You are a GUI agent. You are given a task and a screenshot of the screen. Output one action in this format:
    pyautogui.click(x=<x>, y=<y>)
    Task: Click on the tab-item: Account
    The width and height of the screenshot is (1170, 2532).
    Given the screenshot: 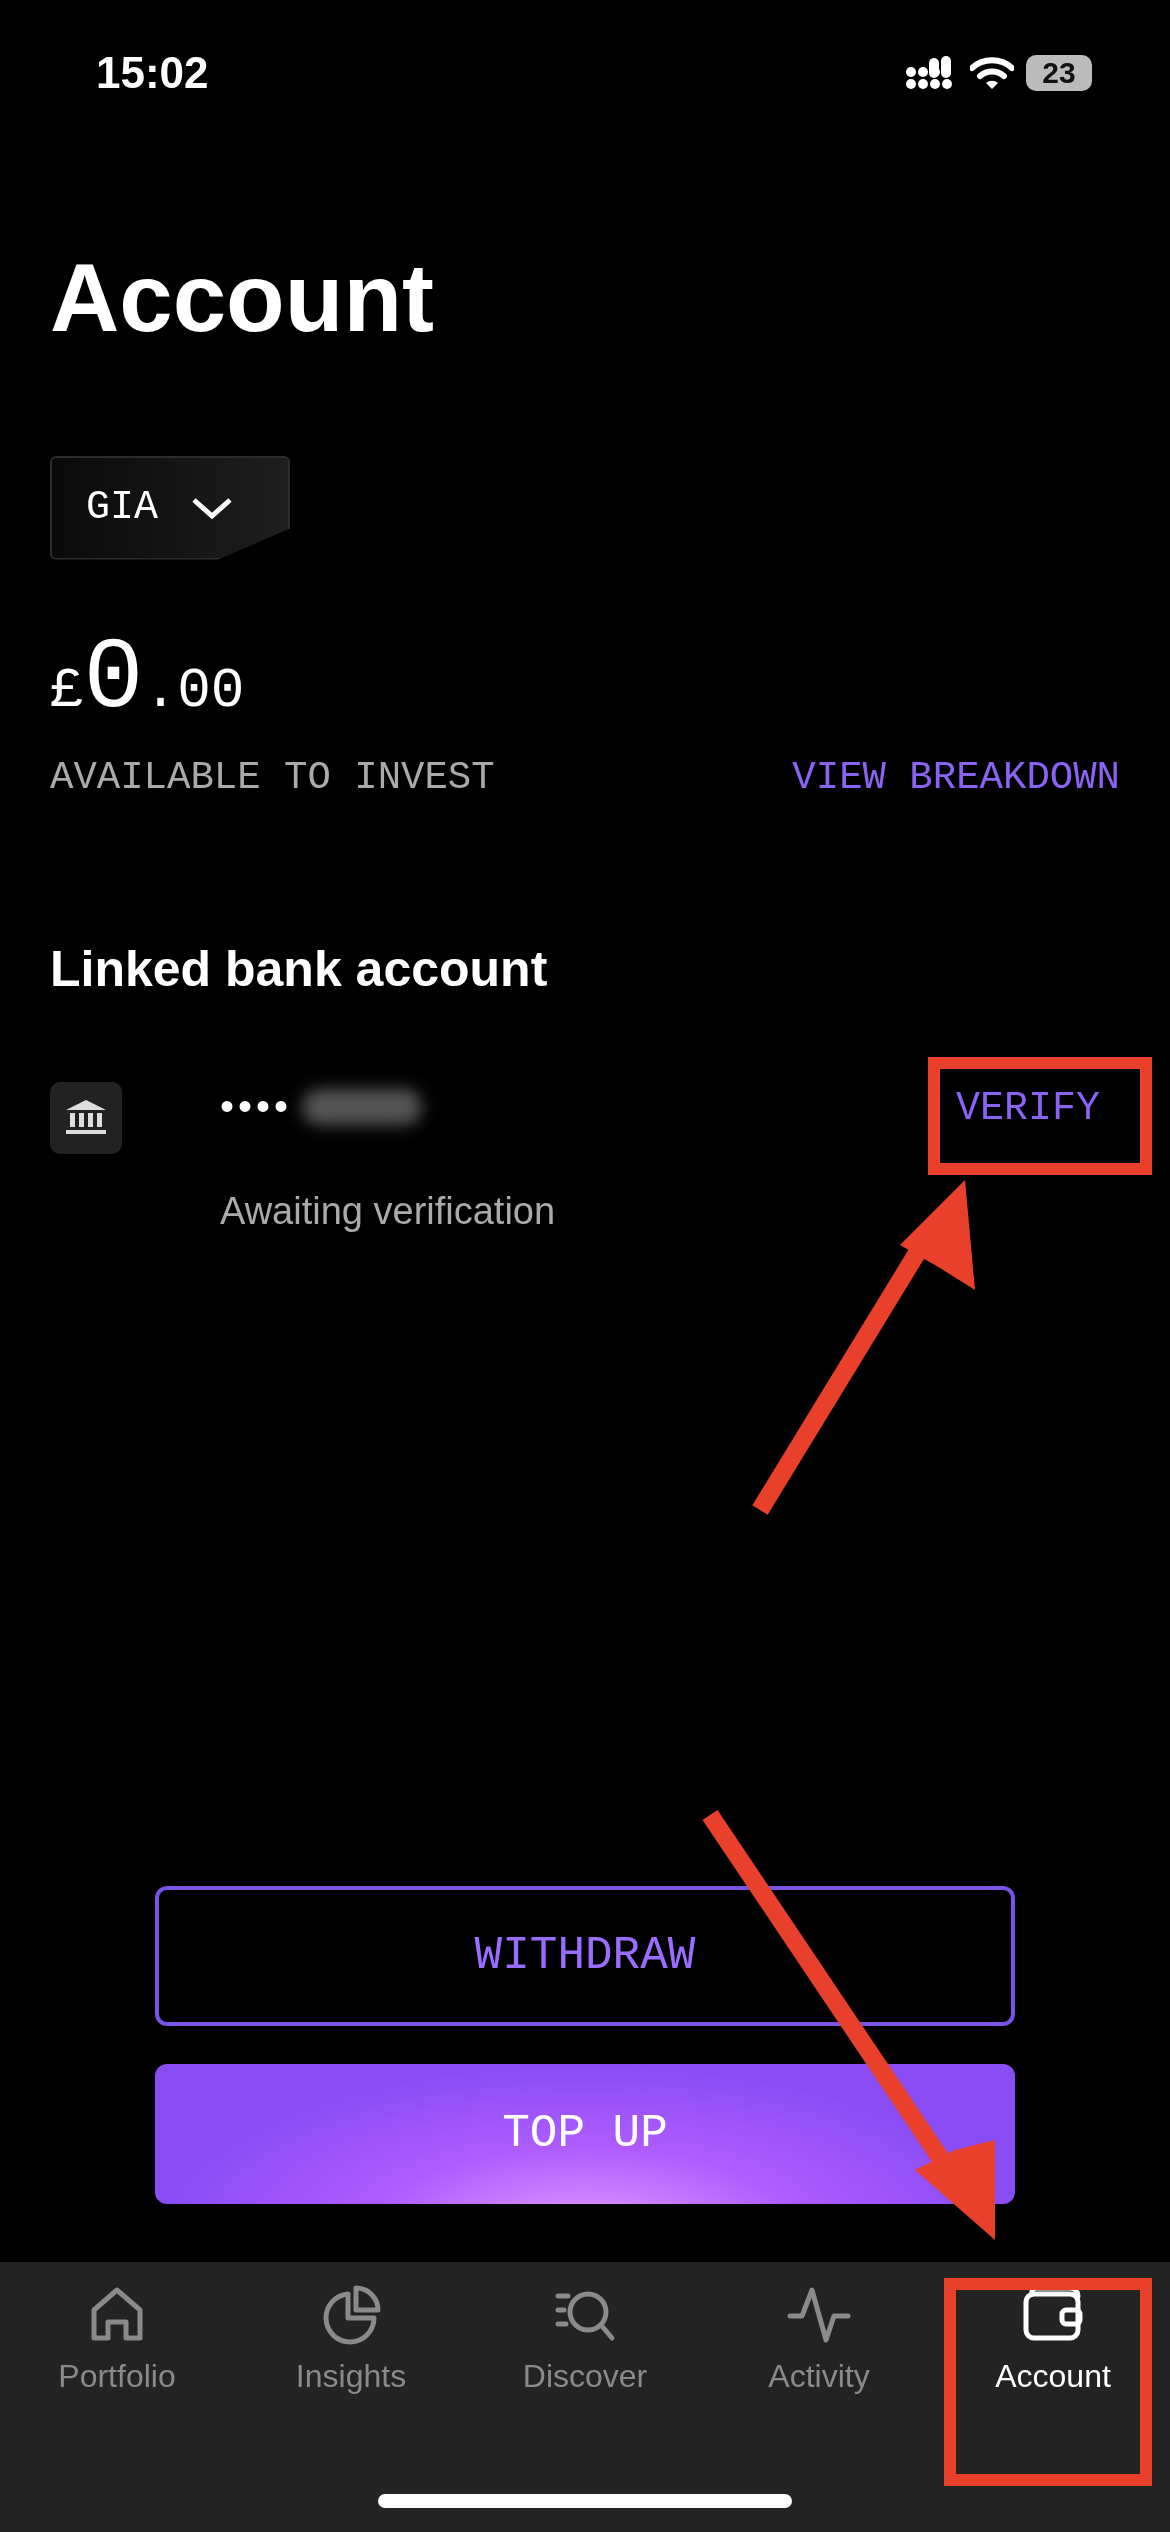 What is the action you would take?
    pyautogui.click(x=1053, y=2357)
    